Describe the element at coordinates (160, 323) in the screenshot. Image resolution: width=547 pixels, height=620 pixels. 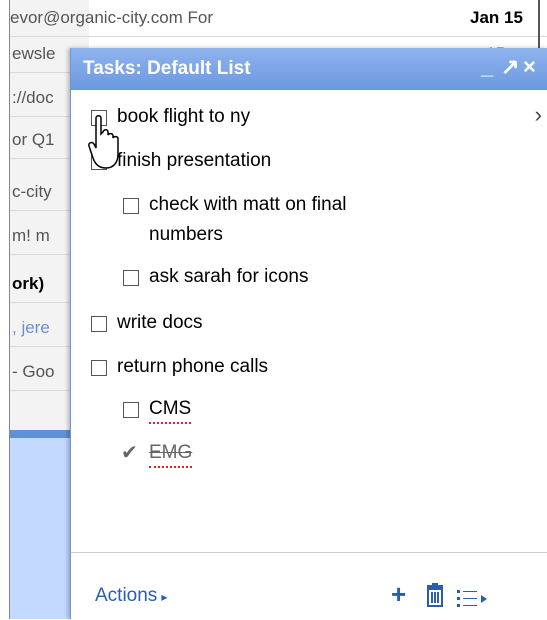
I see `task-label: write docs` at that location.